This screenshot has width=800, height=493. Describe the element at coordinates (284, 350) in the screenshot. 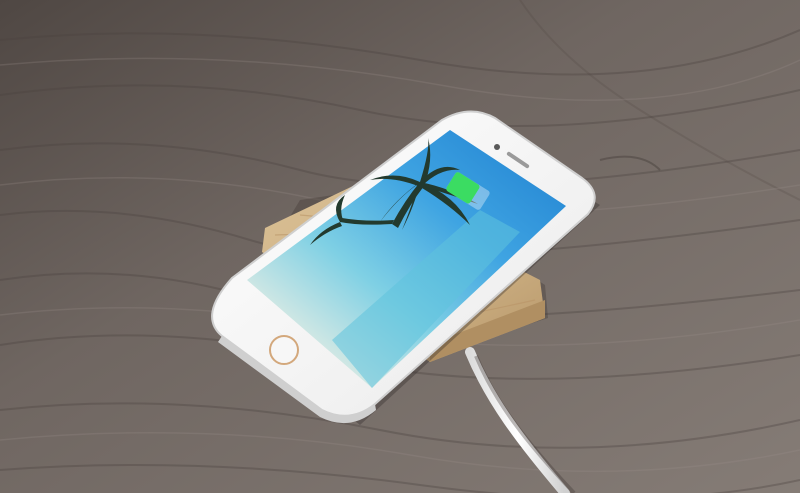

I see `home-button-icon` at that location.